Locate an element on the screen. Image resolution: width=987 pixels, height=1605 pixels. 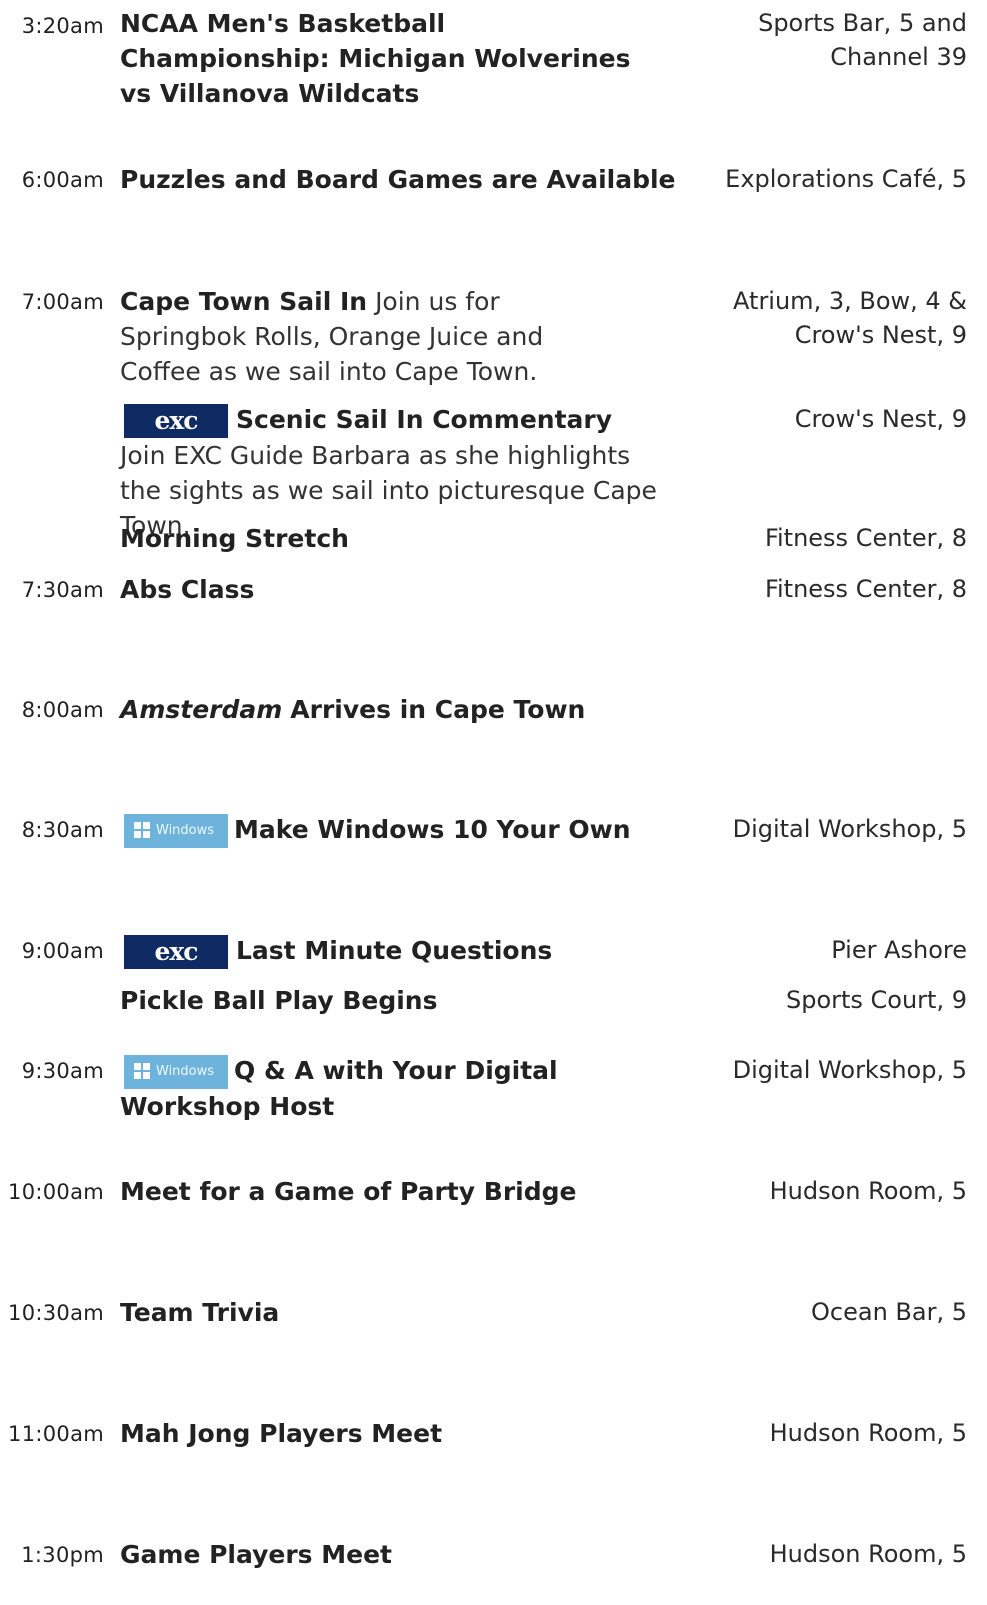
event-title: Cape Town Sail In is located at coordinates (244, 301).